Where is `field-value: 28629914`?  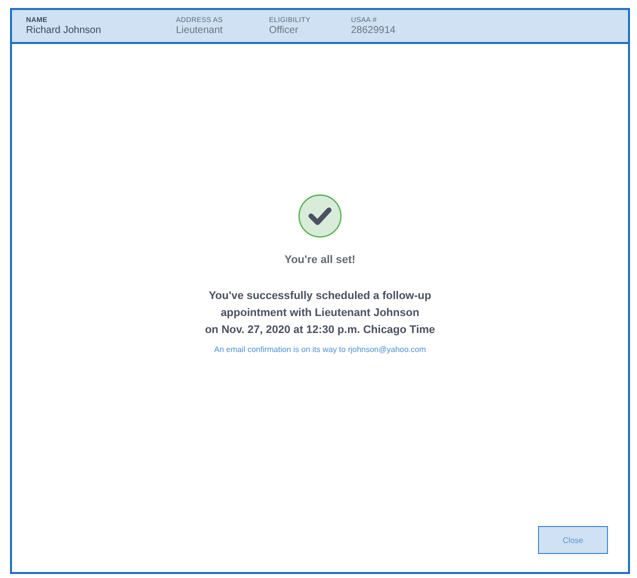
field-value: 28629914 is located at coordinates (373, 30).